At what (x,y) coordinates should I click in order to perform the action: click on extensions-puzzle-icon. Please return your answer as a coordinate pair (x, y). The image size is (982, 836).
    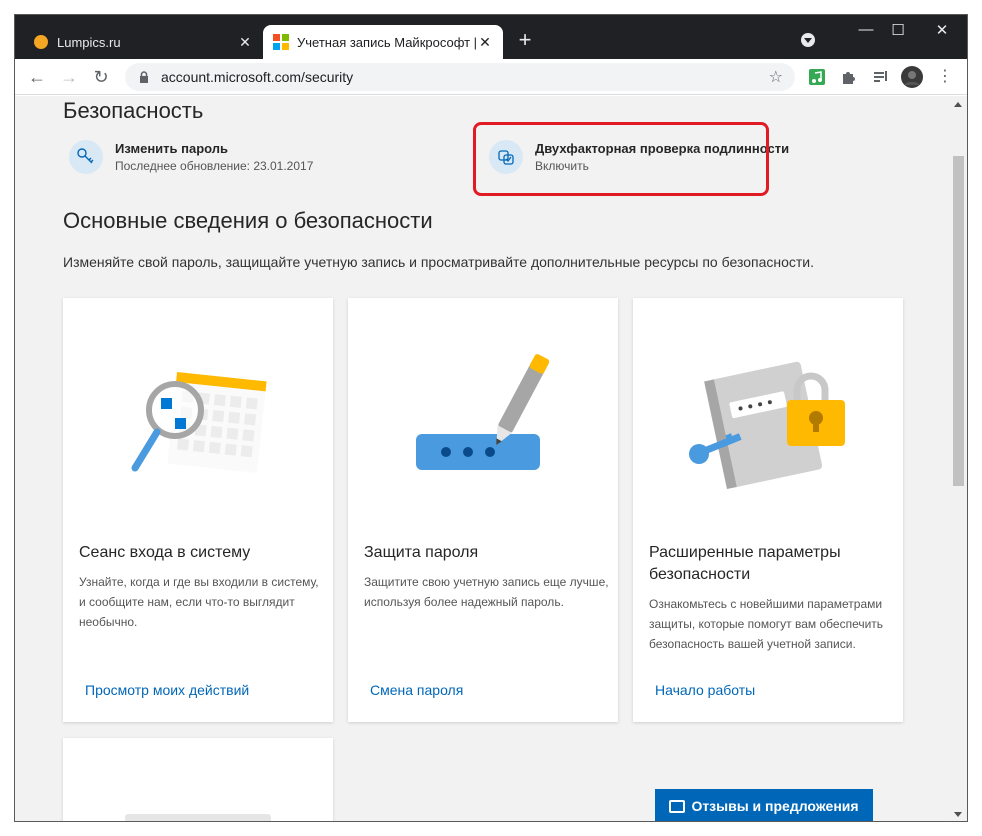
    Looking at the image, I should click on (849, 77).